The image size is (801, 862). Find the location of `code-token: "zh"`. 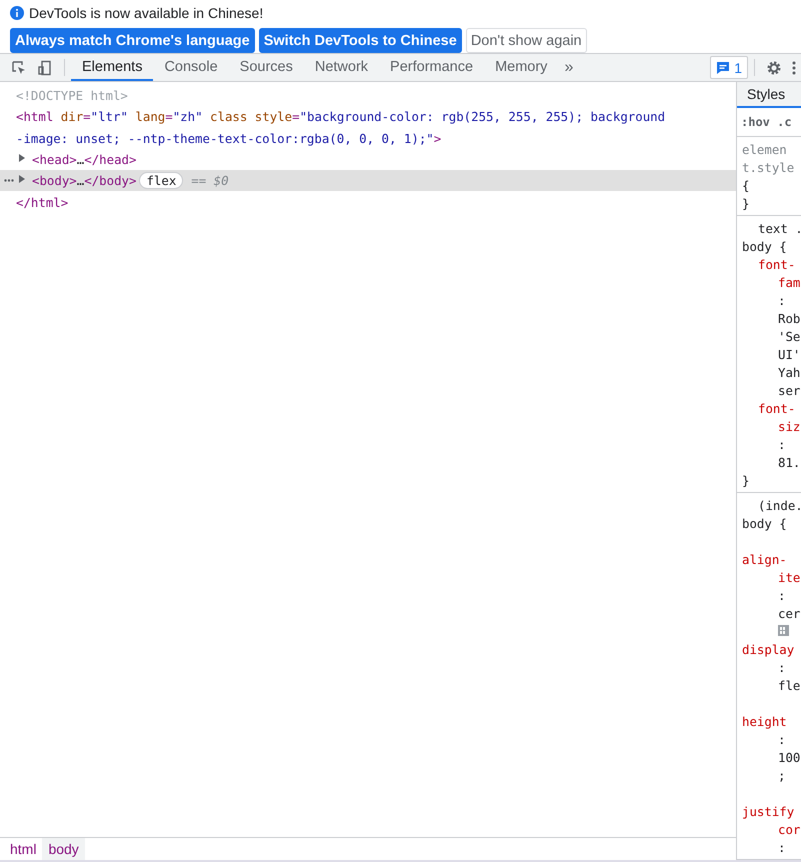

code-token: "zh" is located at coordinates (187, 116).